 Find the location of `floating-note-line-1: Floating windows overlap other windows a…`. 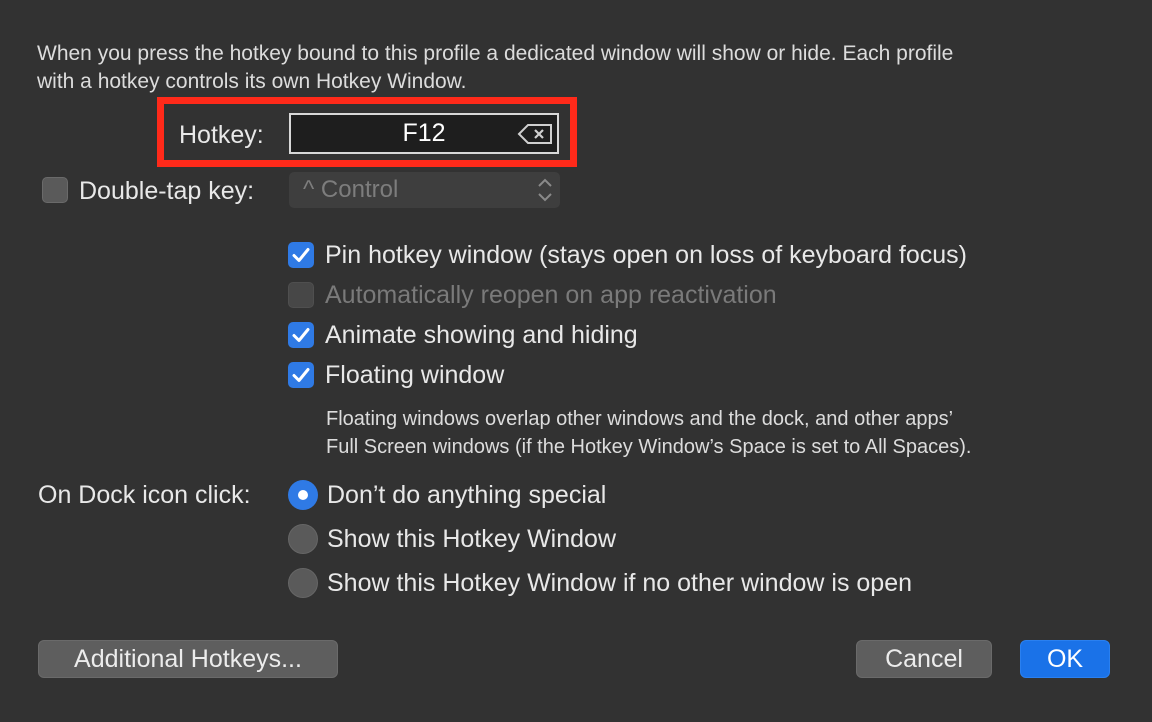

floating-note-line-1: Floating windows overlap other windows a… is located at coordinates (640, 419).